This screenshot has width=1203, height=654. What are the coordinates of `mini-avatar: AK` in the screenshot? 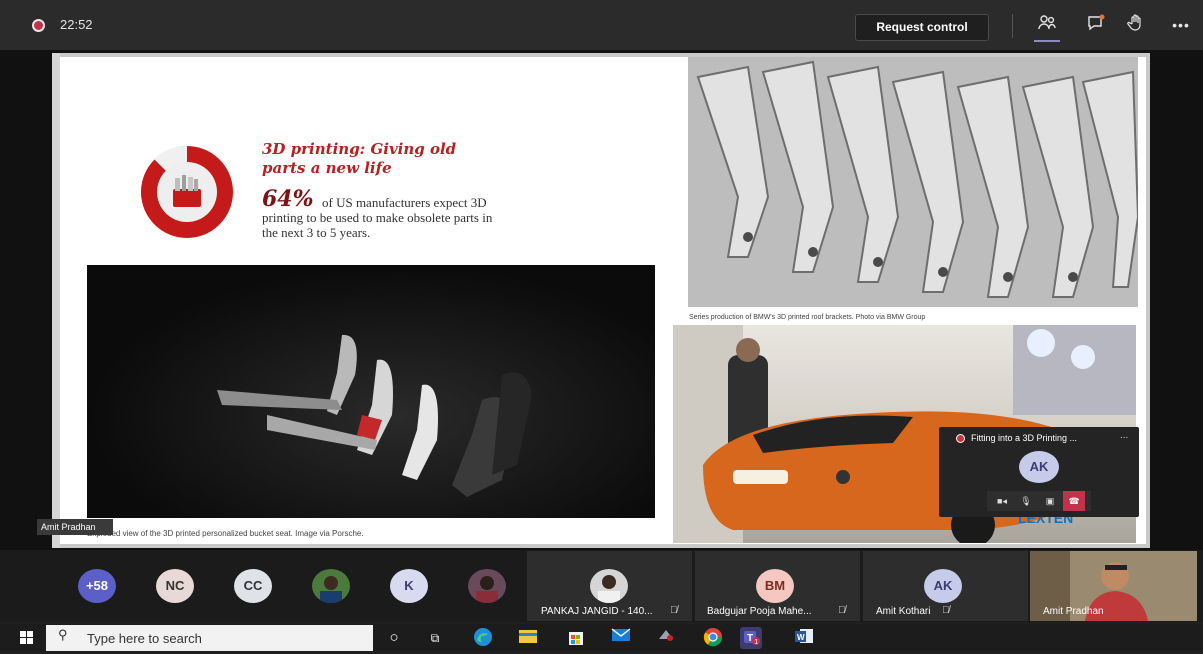 It's located at (1039, 467).